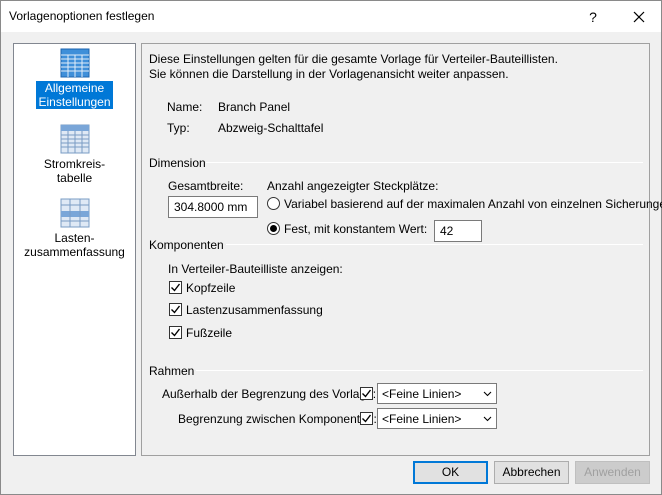 The height and width of the screenshot is (495, 662). What do you see at coordinates (437, 418) in the screenshot?
I see `between-components-select: <Feine Linien>` at bounding box center [437, 418].